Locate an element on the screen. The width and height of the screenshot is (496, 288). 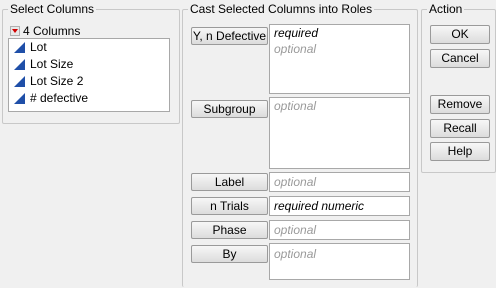
n-trials-role-button: n Trials is located at coordinates (229, 206).